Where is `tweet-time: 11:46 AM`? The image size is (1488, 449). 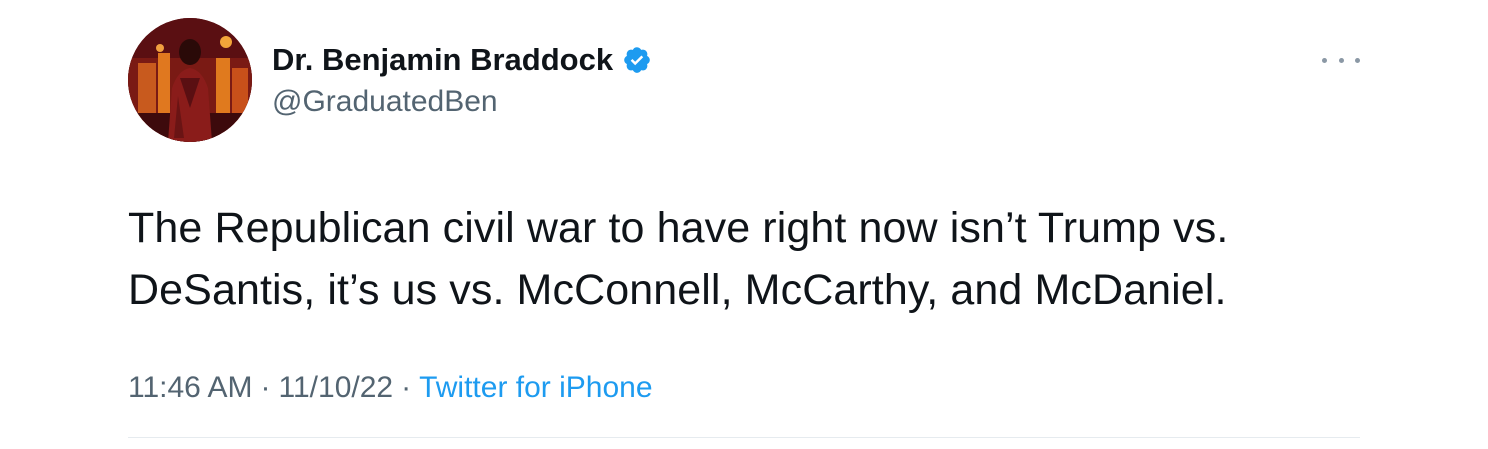
tweet-time: 11:46 AM is located at coordinates (190, 387).